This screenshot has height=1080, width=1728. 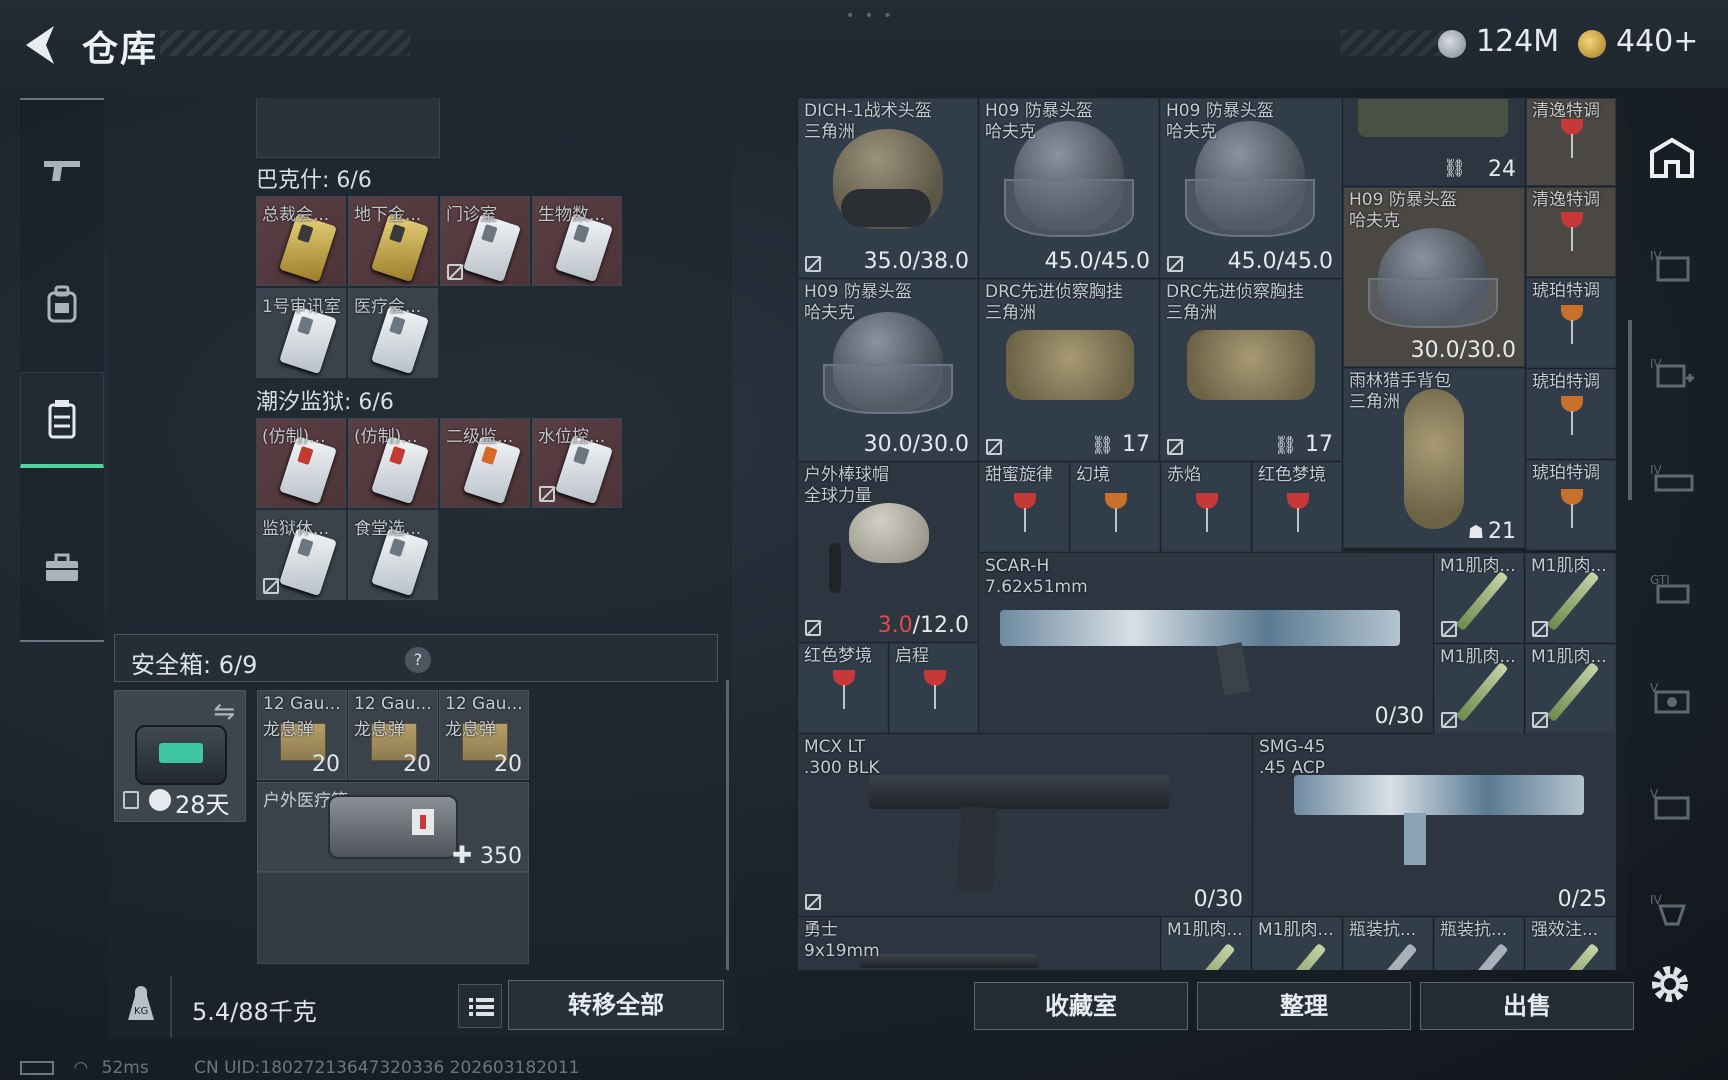 What do you see at coordinates (1672, 478) in the screenshot?
I see `nav-room-train: IV` at bounding box center [1672, 478].